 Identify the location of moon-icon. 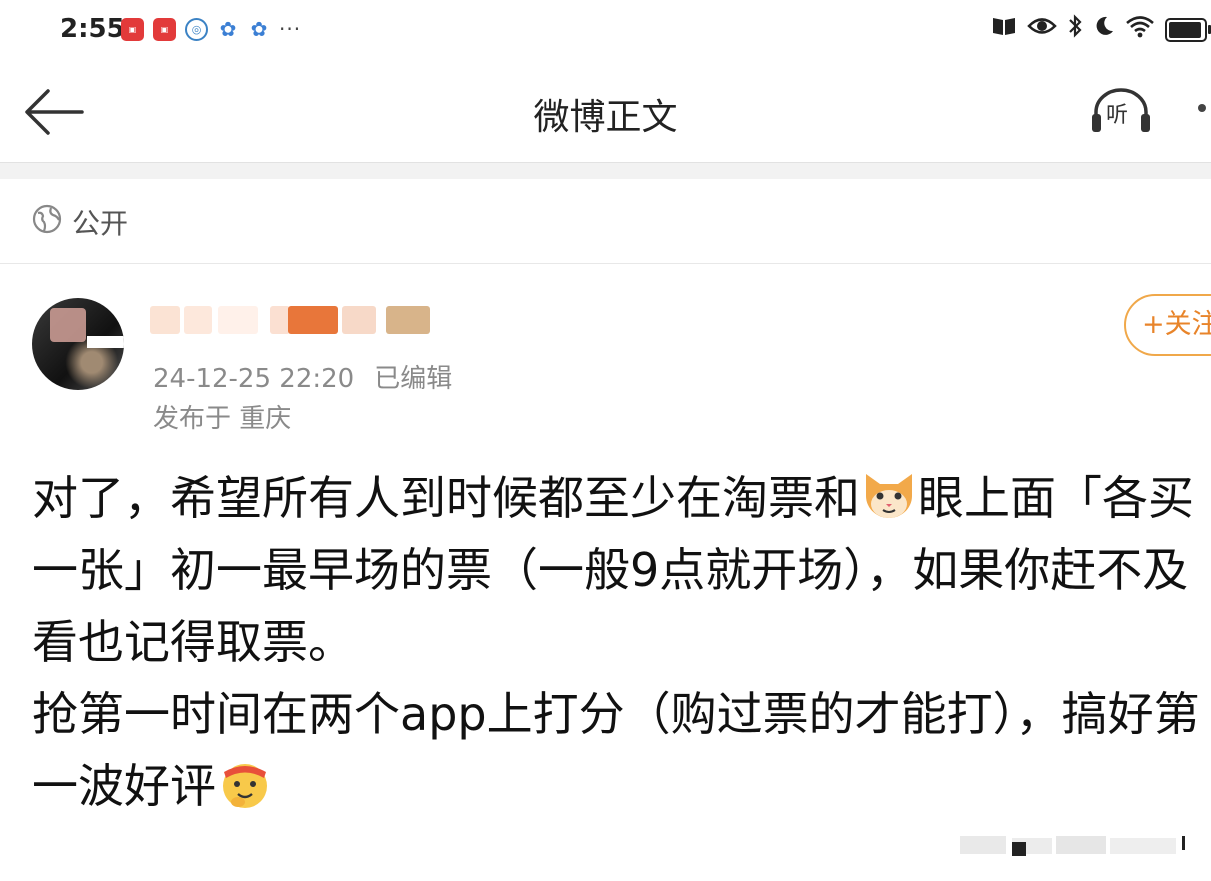
(1104, 29).